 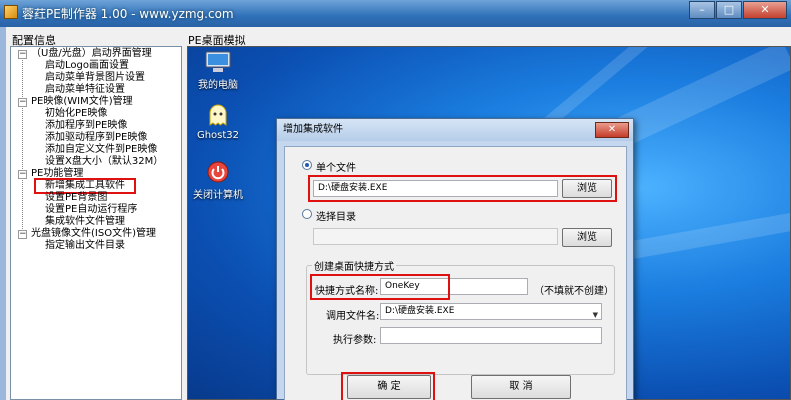 I want to click on shortcut-name-hint: （不填就不创建）, so click(x=574, y=291).